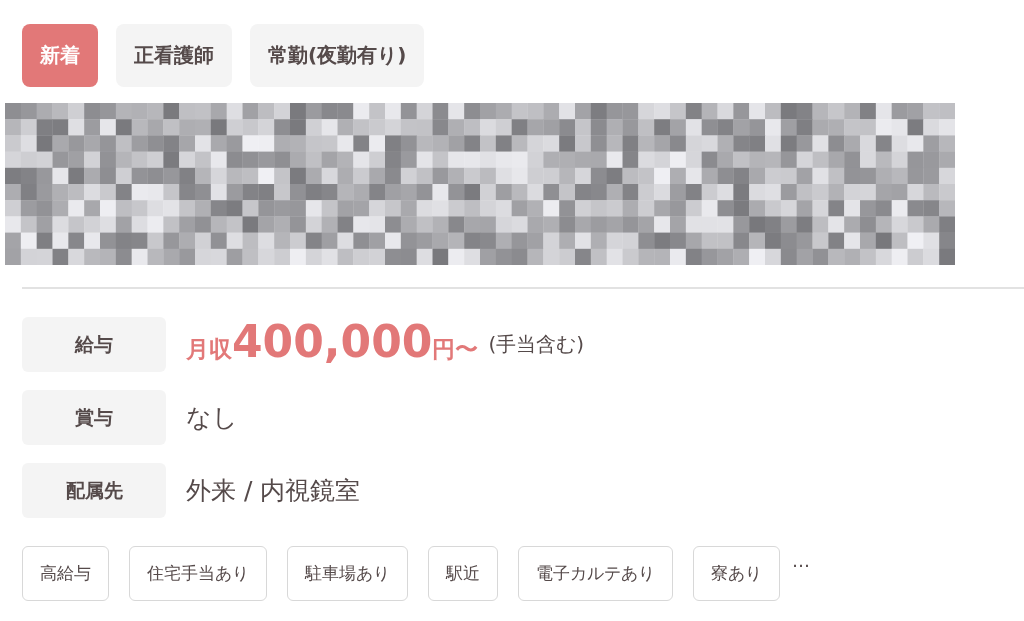 This screenshot has width=1024, height=621. What do you see at coordinates (94, 417) in the screenshot?
I see `field-label: 賞与` at bounding box center [94, 417].